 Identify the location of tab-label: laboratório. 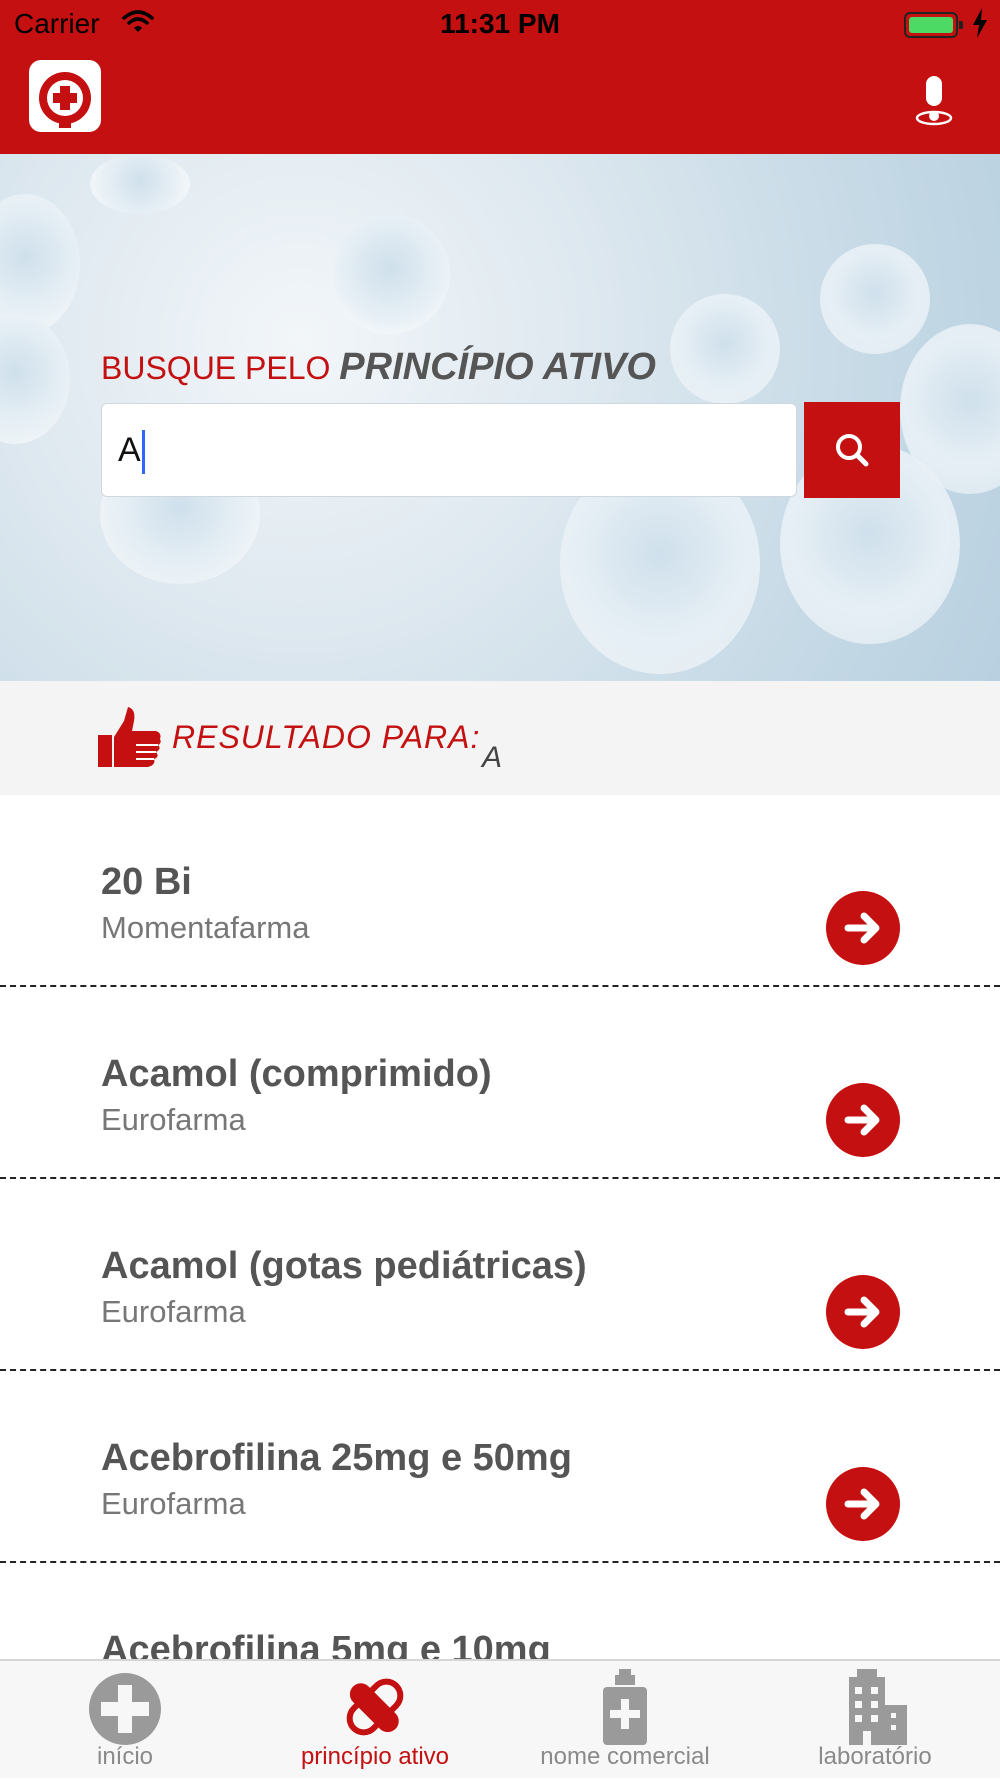
(875, 1756).